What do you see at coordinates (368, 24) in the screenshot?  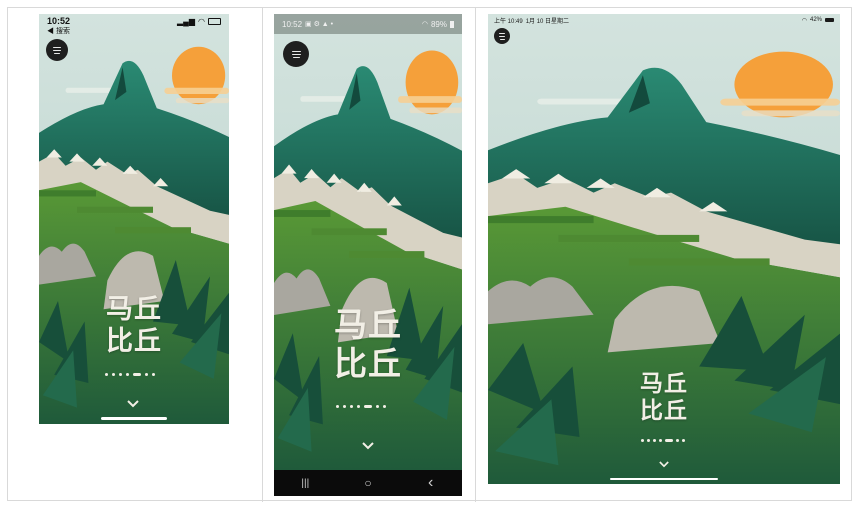 I see `status-bar: 10:52 ▣ ⚙ ▲ • ◠ 89%` at bounding box center [368, 24].